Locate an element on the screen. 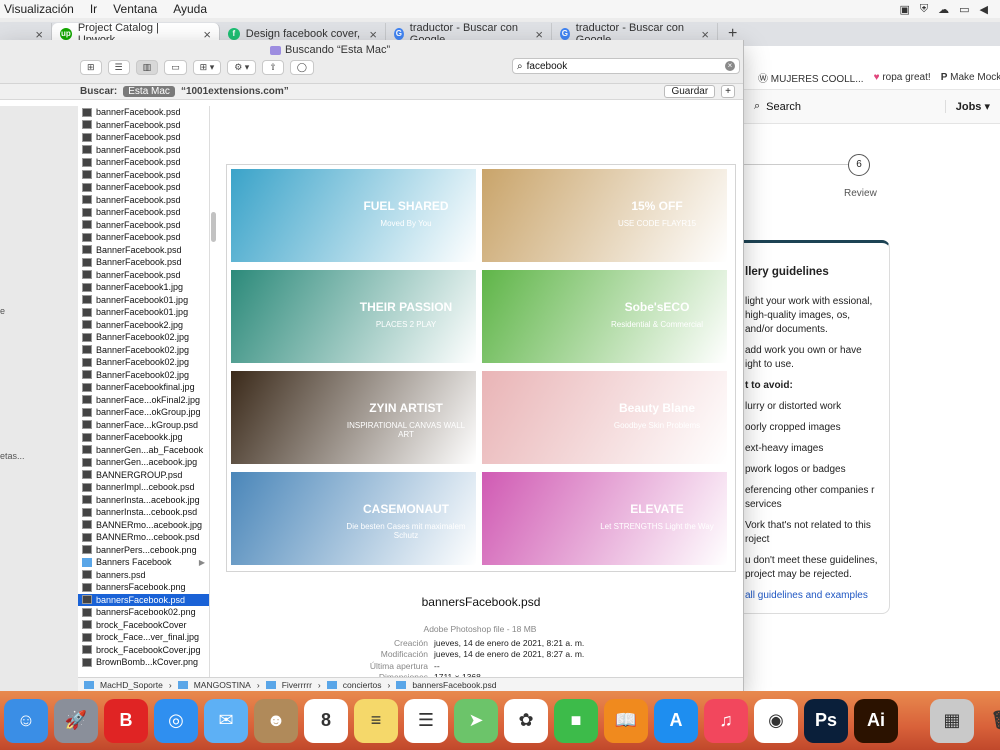  volume-icon: ◀ is located at coordinates (984, 9).